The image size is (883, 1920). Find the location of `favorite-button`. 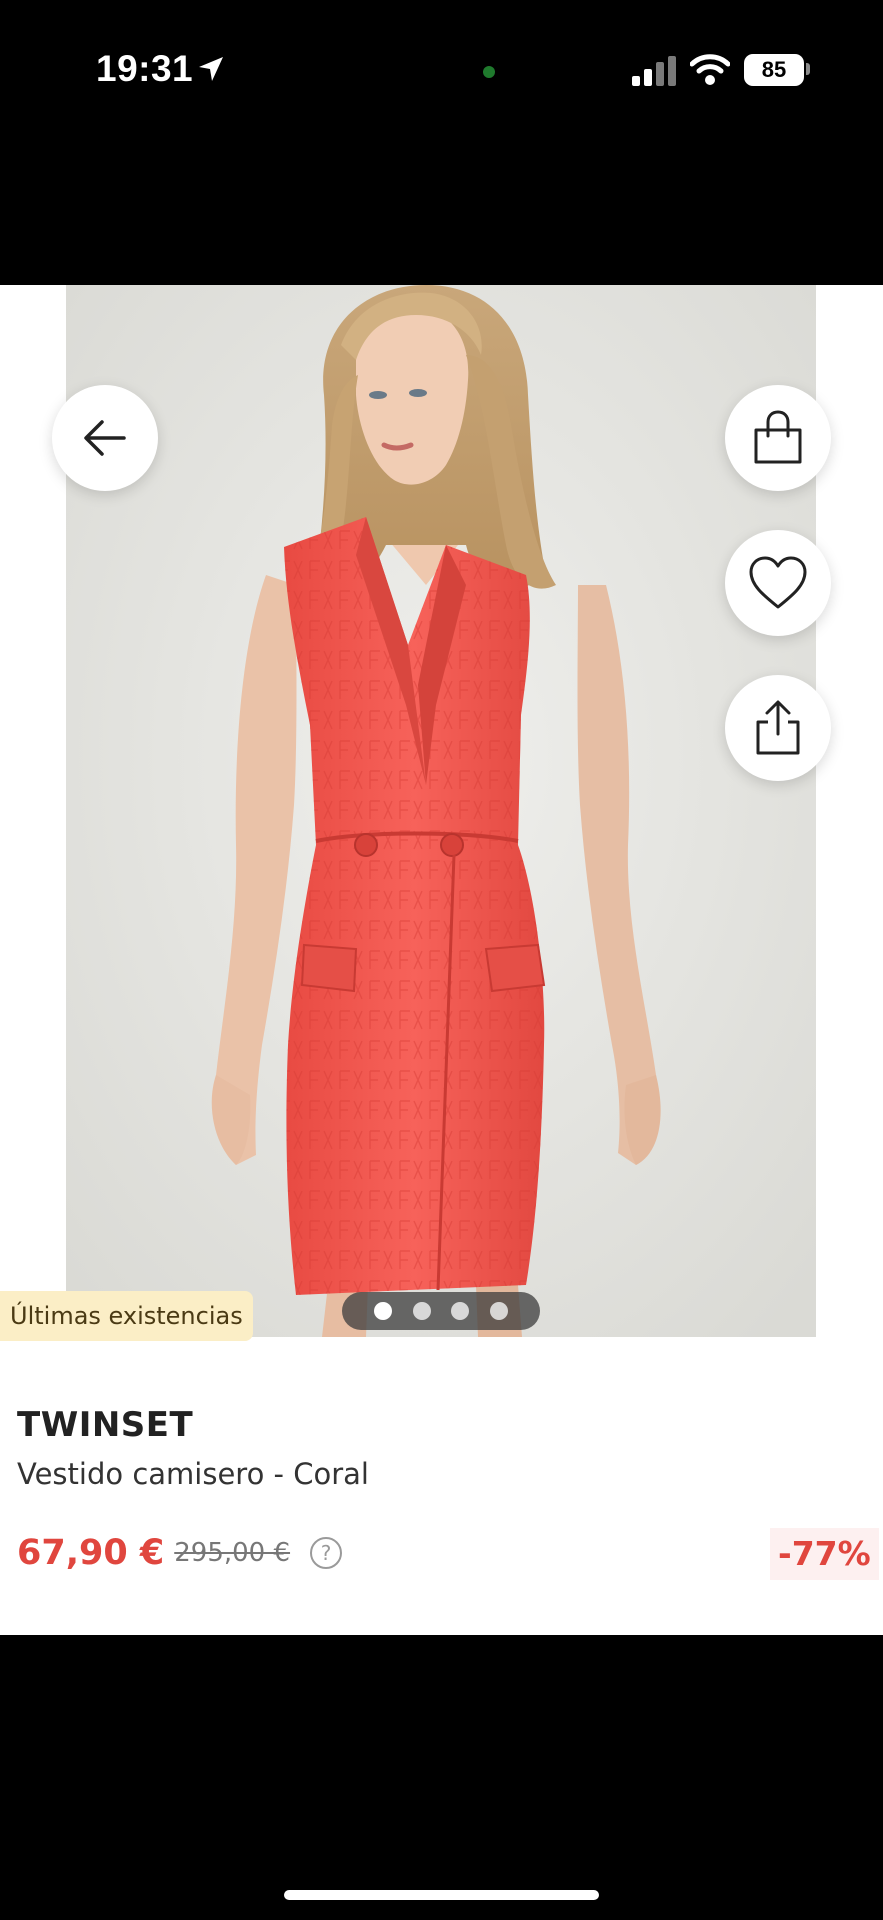

favorite-button is located at coordinates (778, 583).